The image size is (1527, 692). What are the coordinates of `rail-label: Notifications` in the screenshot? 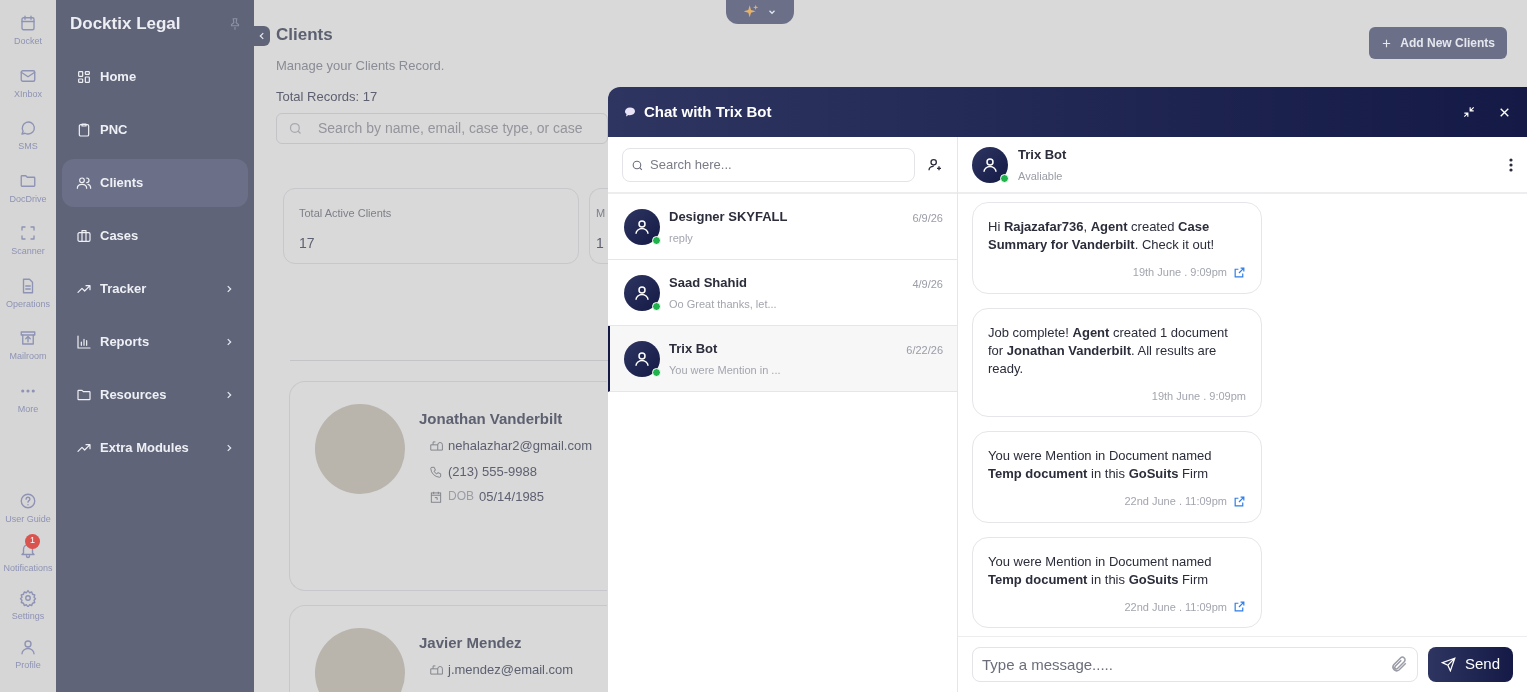 It's located at (28, 568).